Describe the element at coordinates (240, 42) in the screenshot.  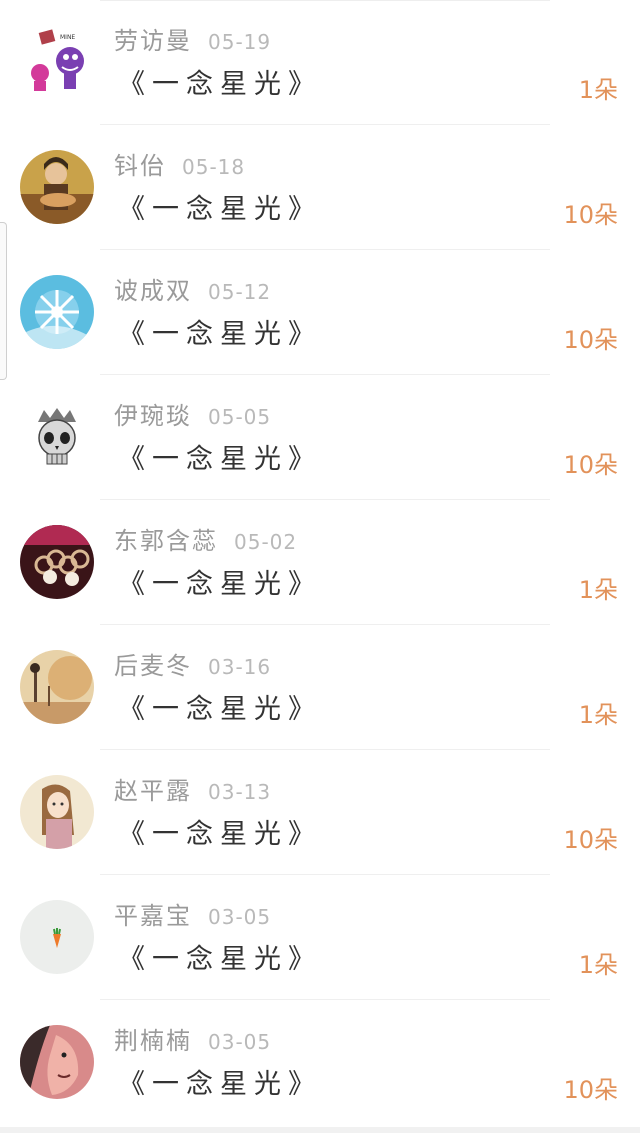
I see `send-date: 05-19` at that location.